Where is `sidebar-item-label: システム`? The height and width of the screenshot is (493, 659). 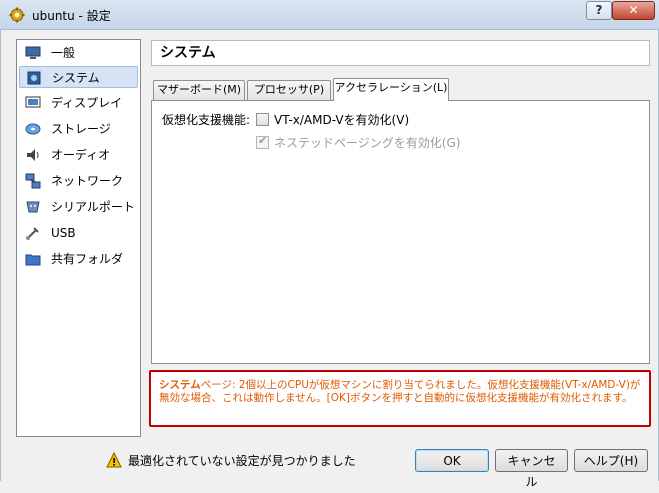
sidebar-item-label: システム is located at coordinates (76, 78).